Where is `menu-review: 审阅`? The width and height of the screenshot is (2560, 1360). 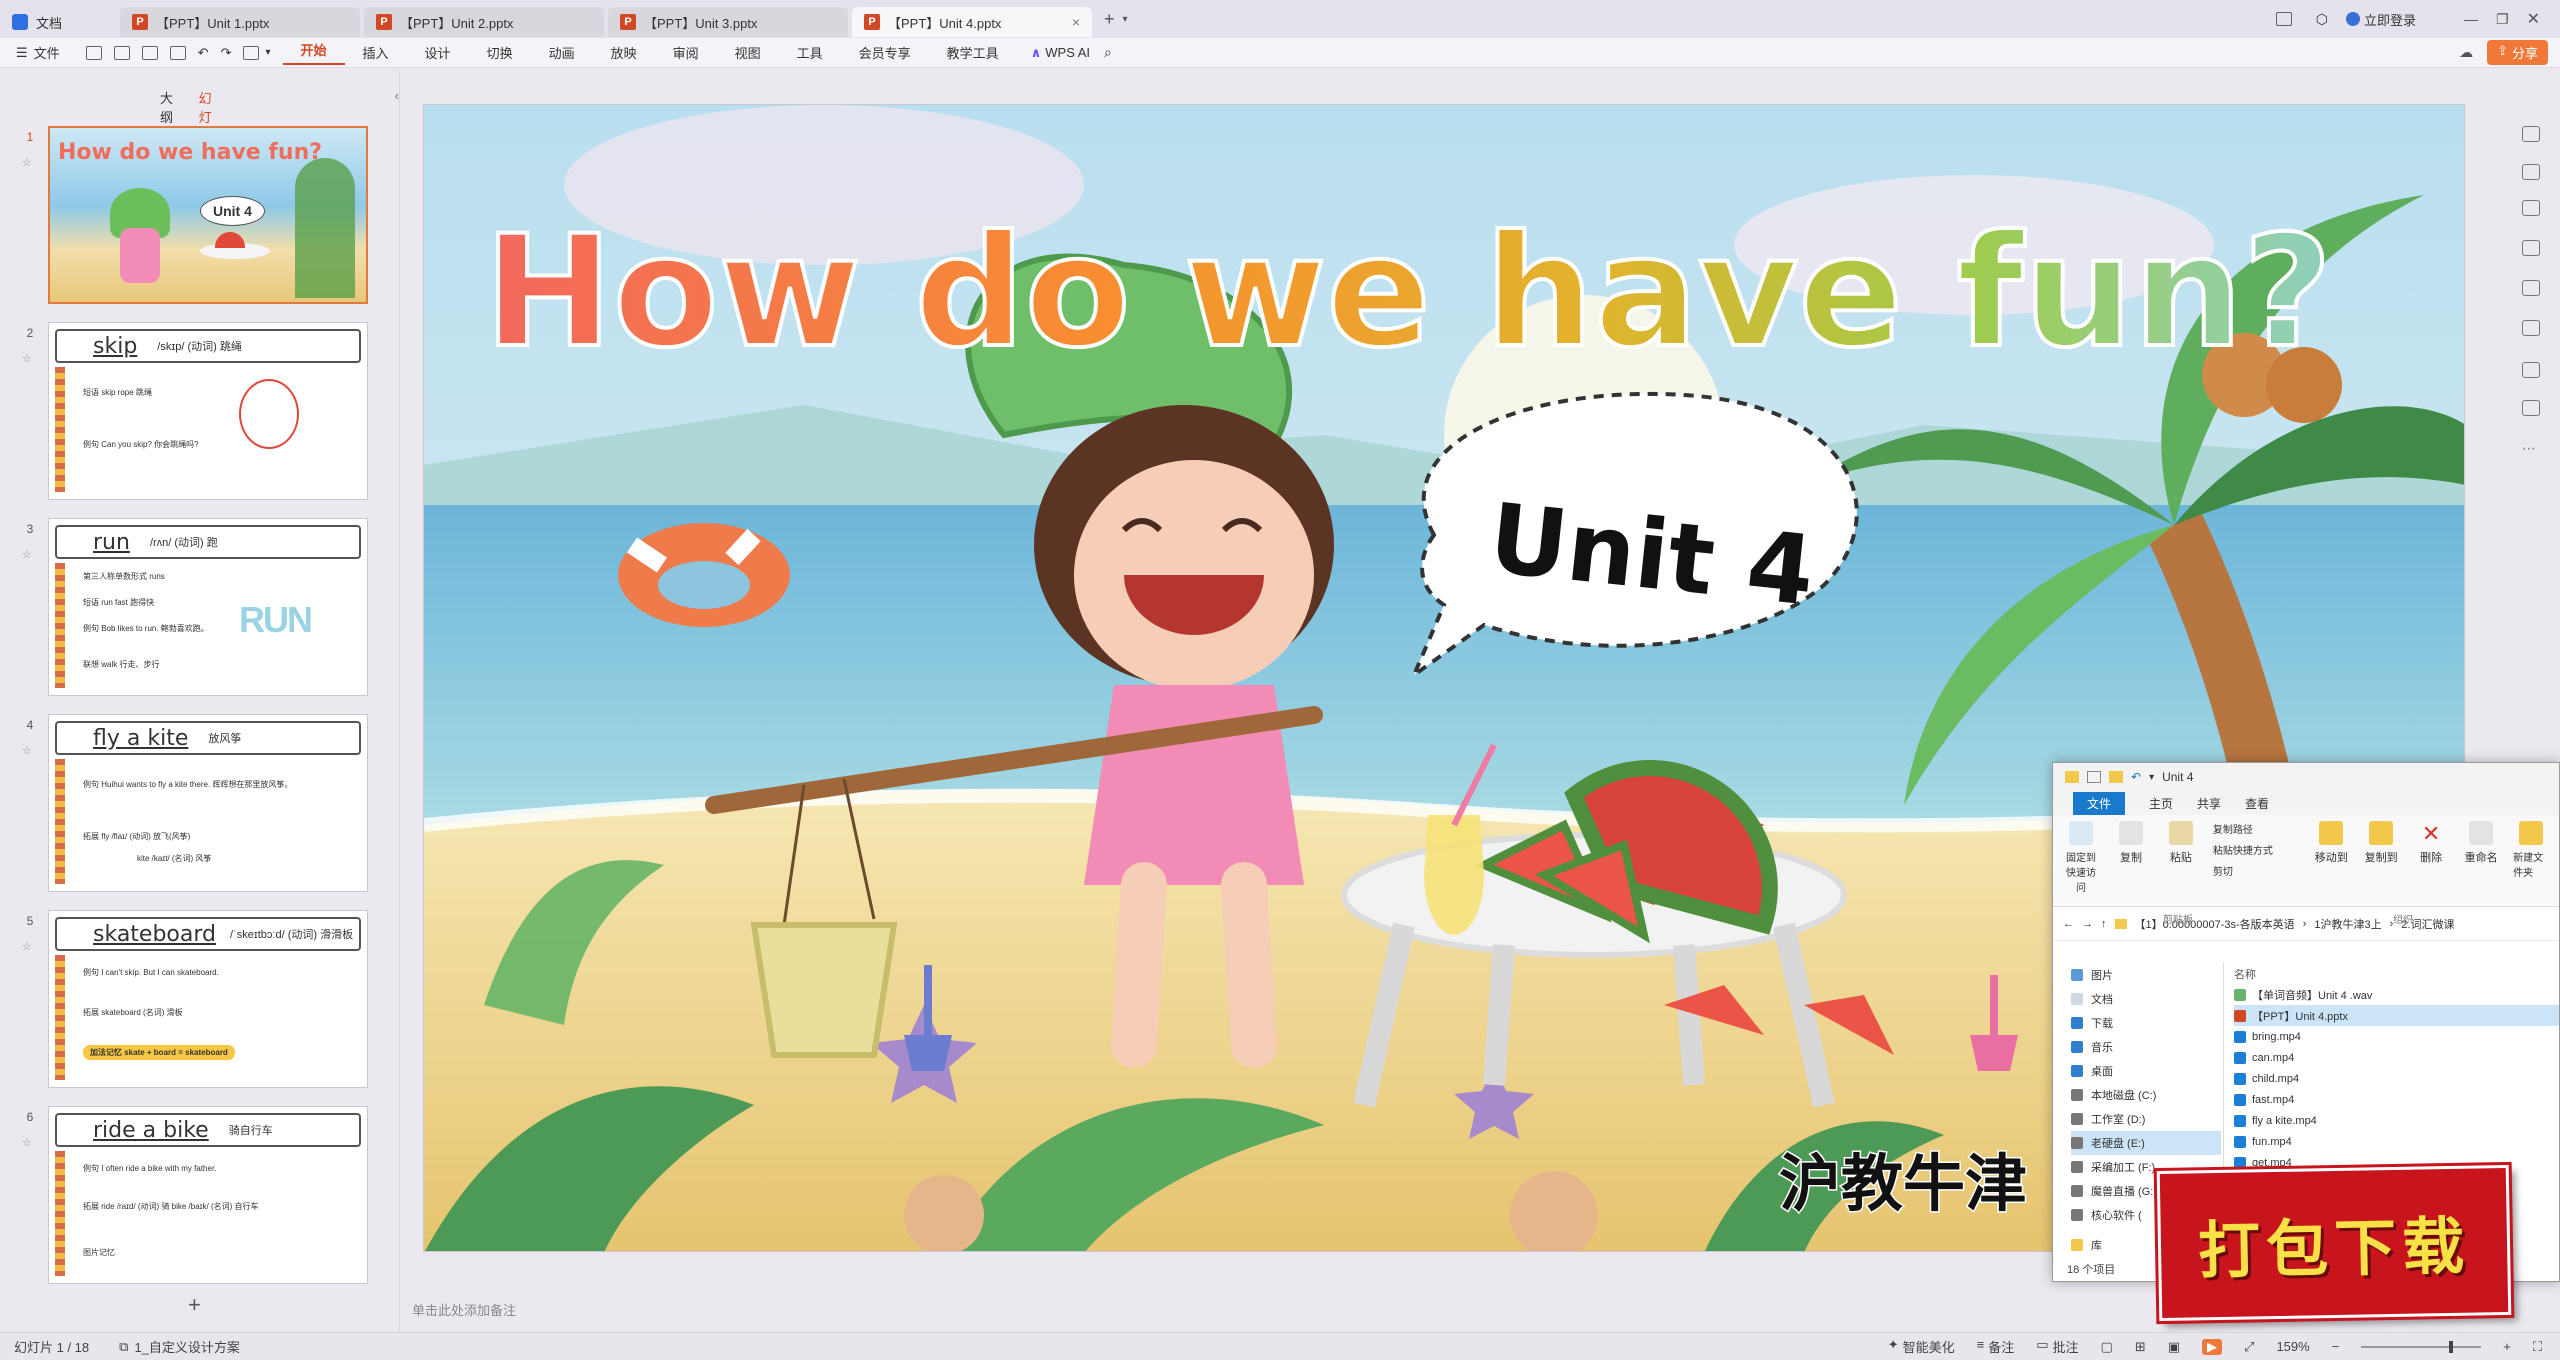
menu-review: 审阅 is located at coordinates (686, 52).